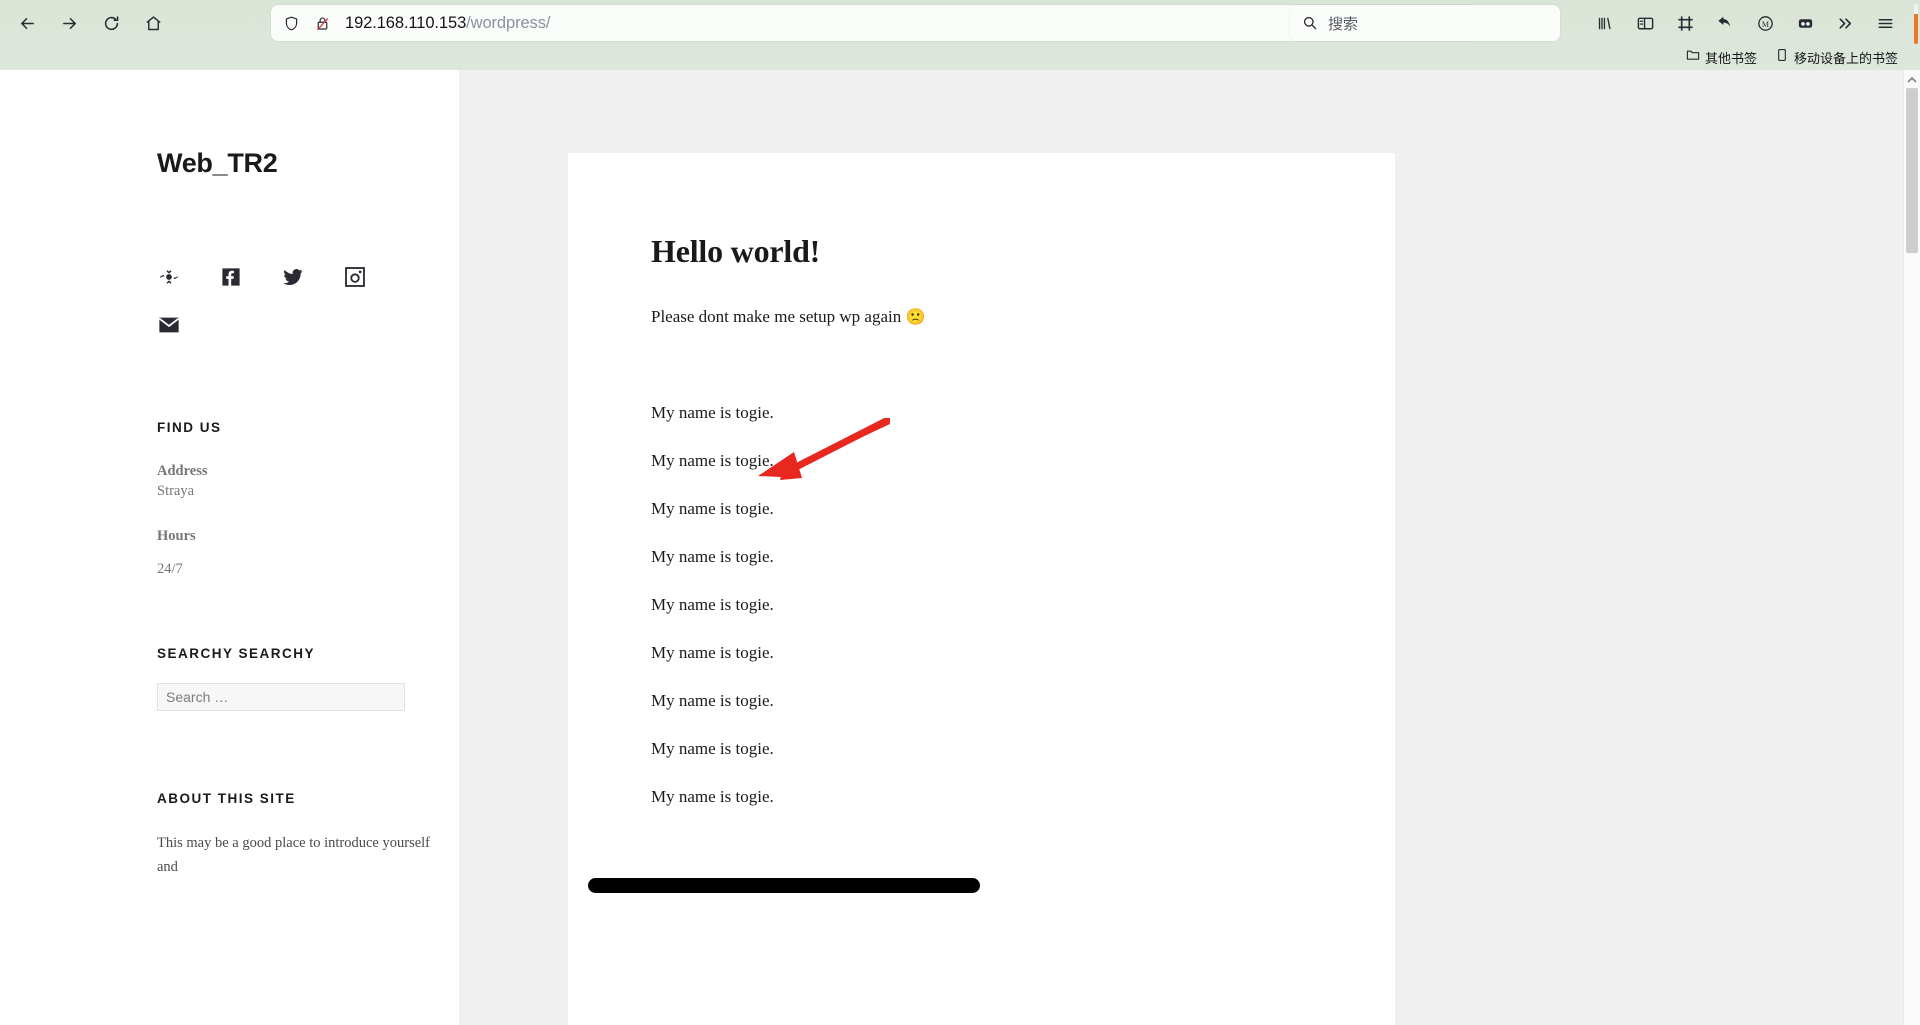  Describe the element at coordinates (1805, 23) in the screenshot. I see `container-tabs-icon` at that location.